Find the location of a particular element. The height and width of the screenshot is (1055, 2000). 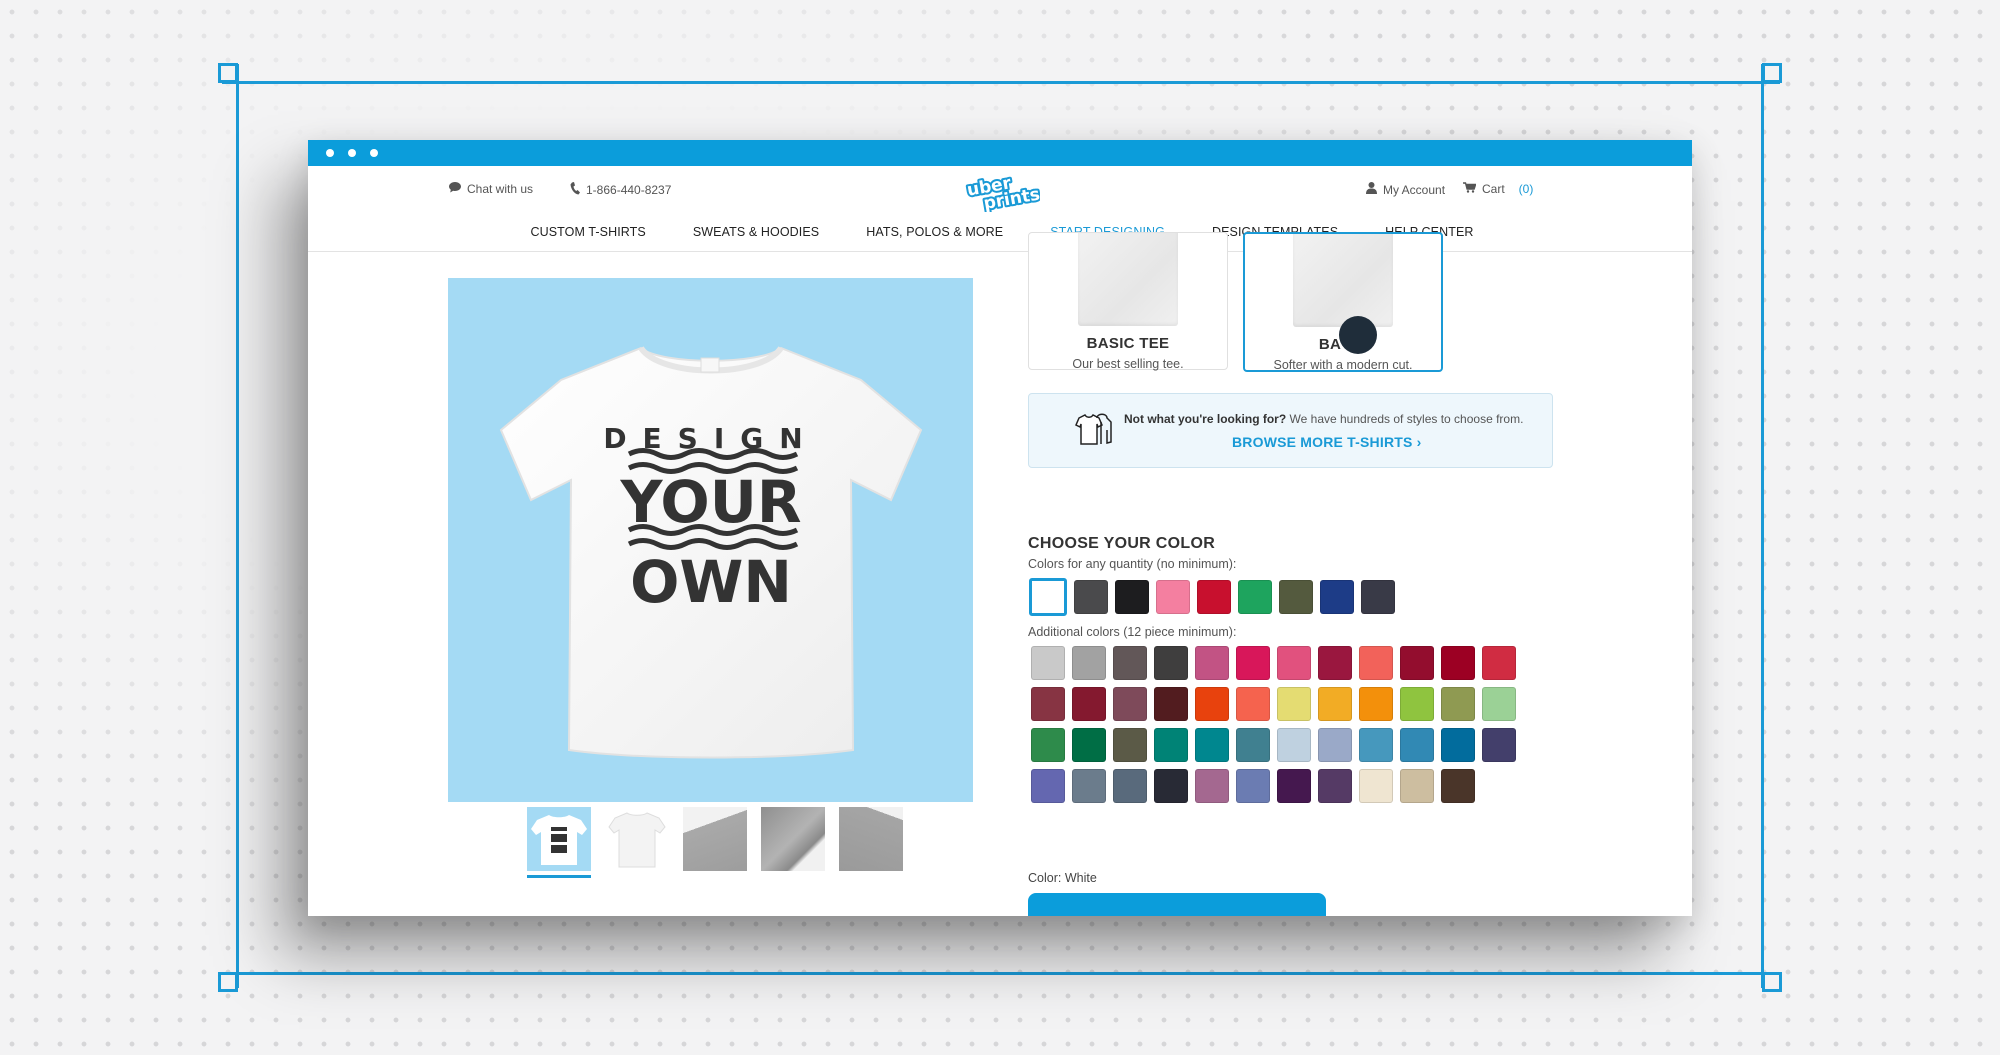

product-main-image: DESIGN YOUR OWN is located at coordinates (710, 540).